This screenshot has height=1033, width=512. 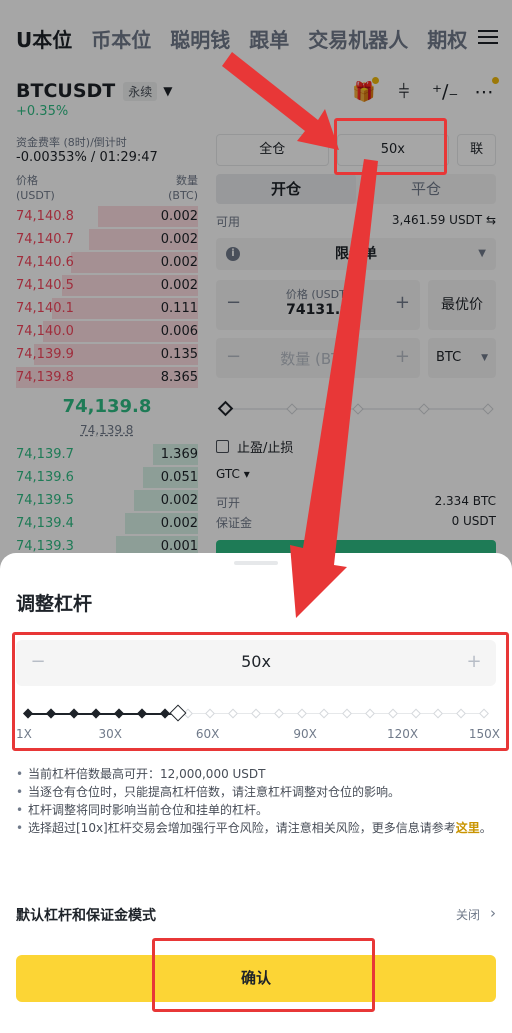 I want to click on highlight-leverage-button, so click(x=390, y=146).